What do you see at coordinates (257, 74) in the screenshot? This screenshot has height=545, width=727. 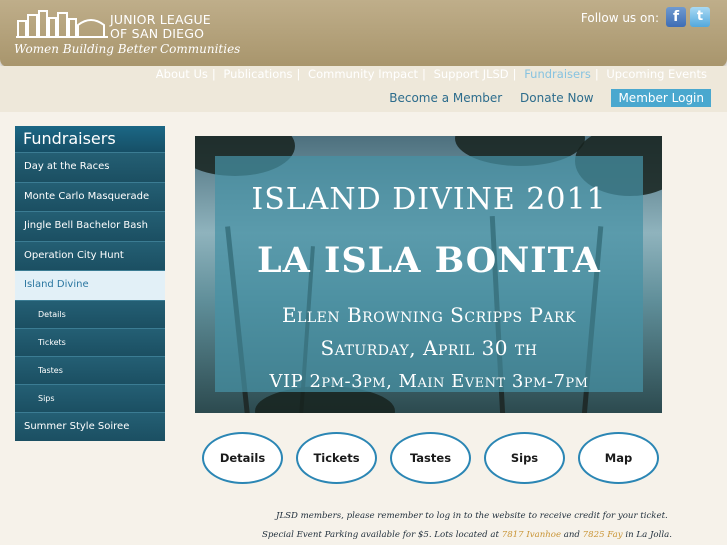 I see `nav-publications: Publications` at bounding box center [257, 74].